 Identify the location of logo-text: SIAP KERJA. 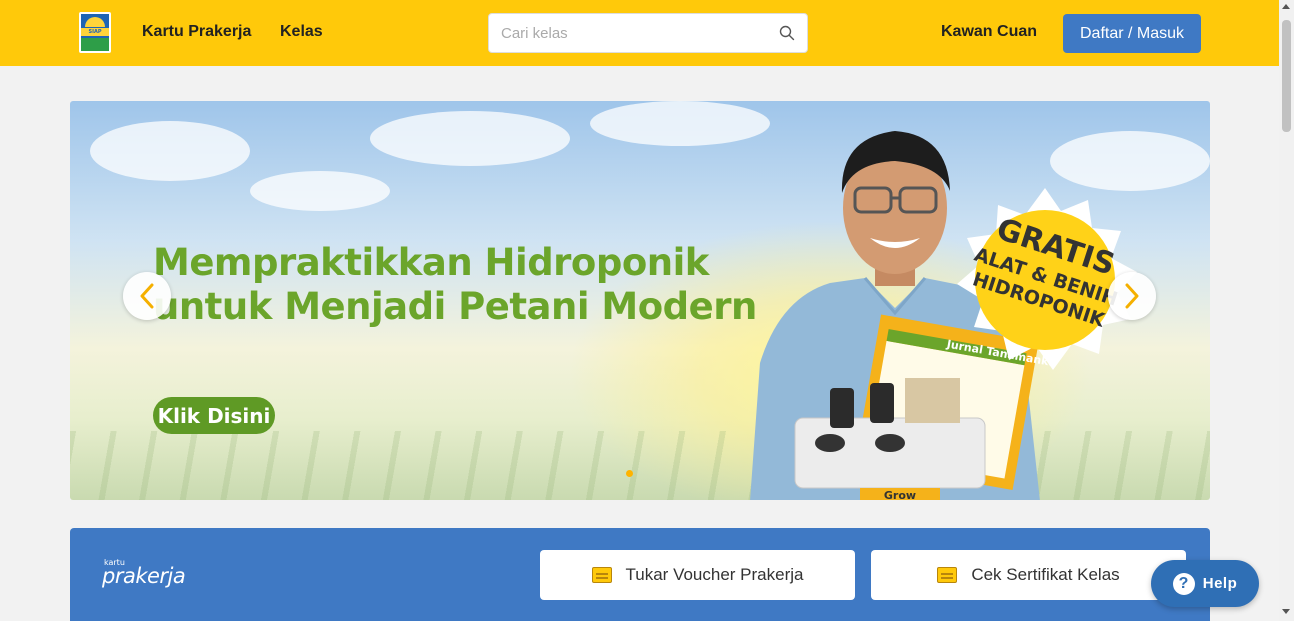
(95, 35).